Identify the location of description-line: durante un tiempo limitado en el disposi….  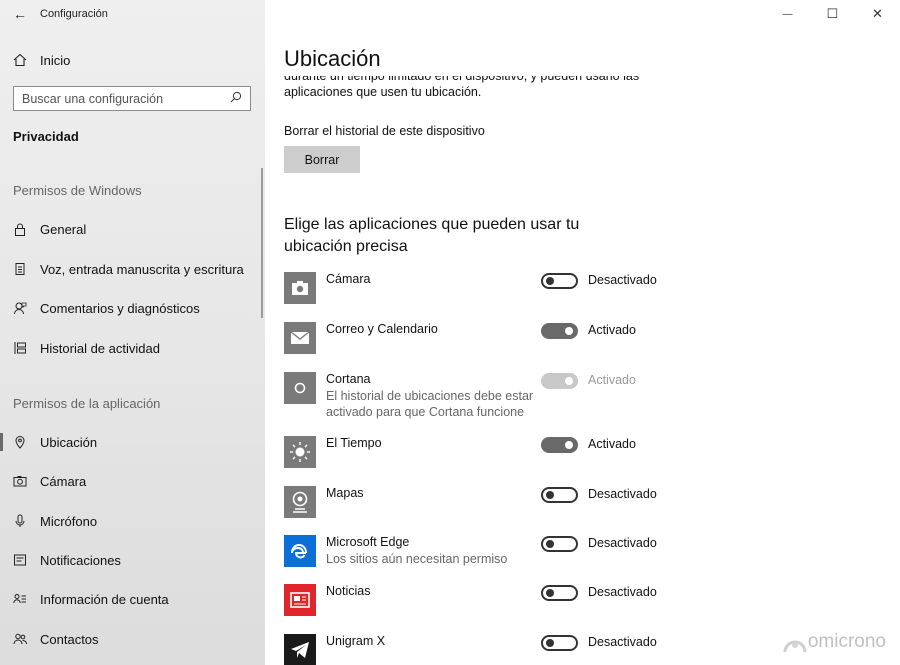
(462, 79).